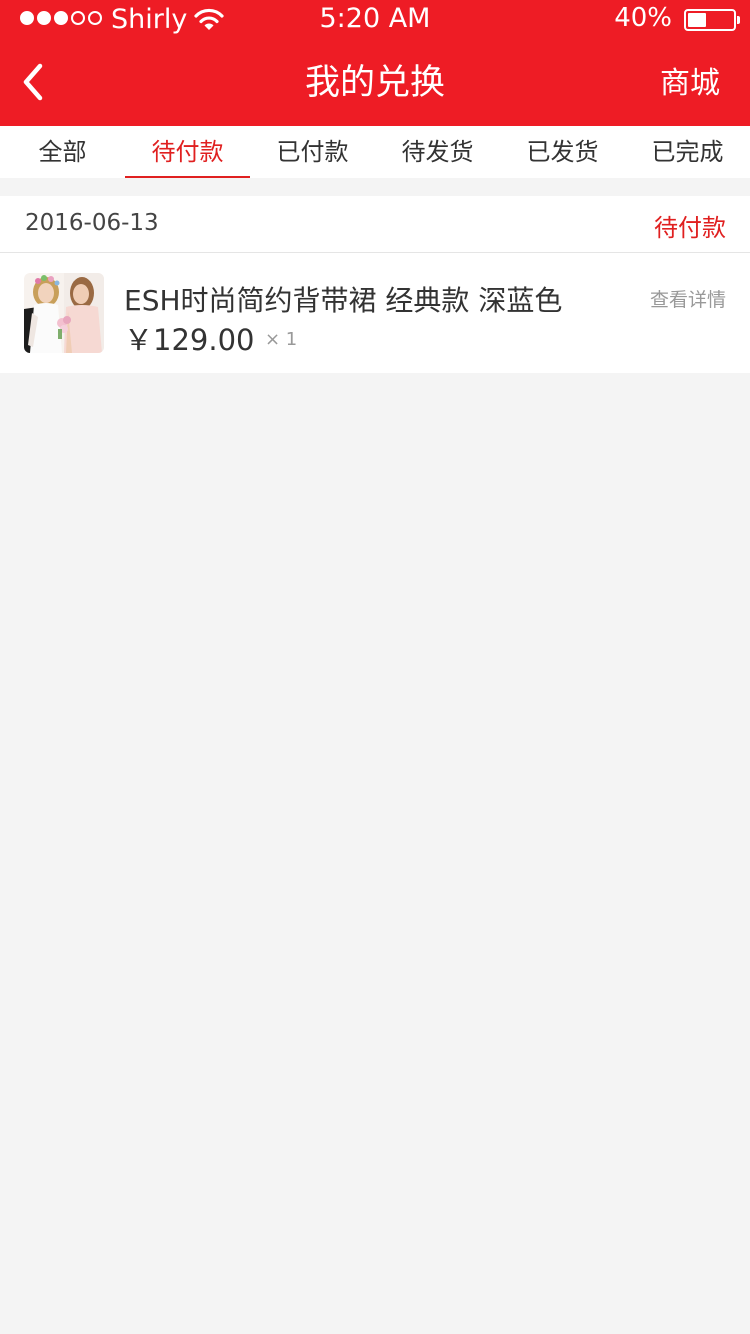 The image size is (750, 1334). I want to click on product-quantity: × 1, so click(281, 339).